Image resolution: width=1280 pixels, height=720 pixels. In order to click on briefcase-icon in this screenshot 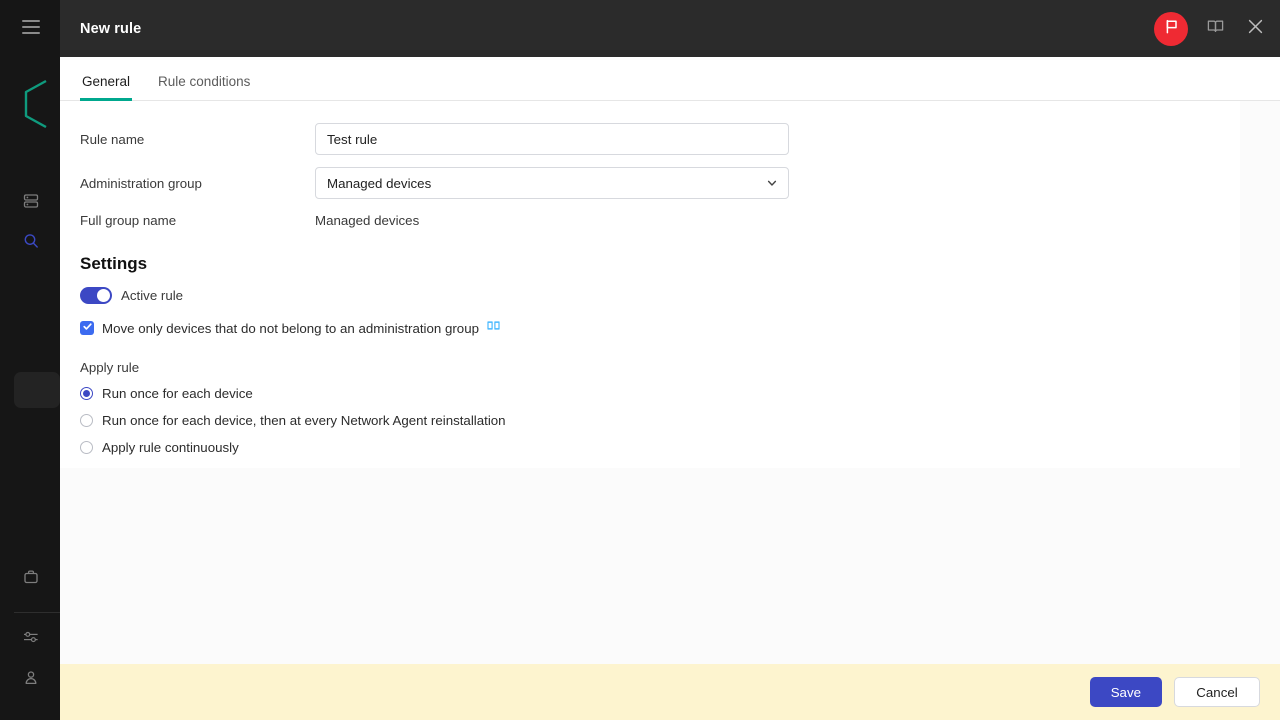, I will do `click(31, 579)`.